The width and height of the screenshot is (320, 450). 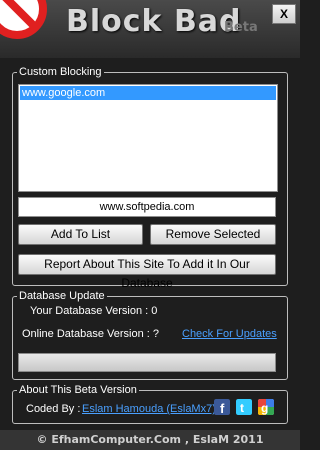 I want to click on your-database-version: Your Database Version : 0, so click(x=94, y=311).